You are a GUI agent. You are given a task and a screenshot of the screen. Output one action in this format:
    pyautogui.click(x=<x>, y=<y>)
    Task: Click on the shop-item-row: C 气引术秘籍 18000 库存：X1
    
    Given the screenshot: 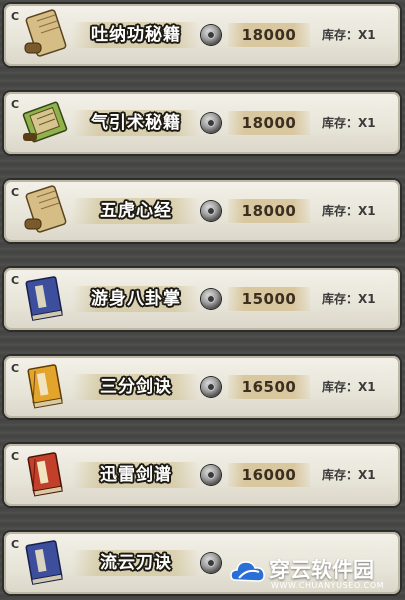 What is the action you would take?
    pyautogui.click(x=202, y=123)
    